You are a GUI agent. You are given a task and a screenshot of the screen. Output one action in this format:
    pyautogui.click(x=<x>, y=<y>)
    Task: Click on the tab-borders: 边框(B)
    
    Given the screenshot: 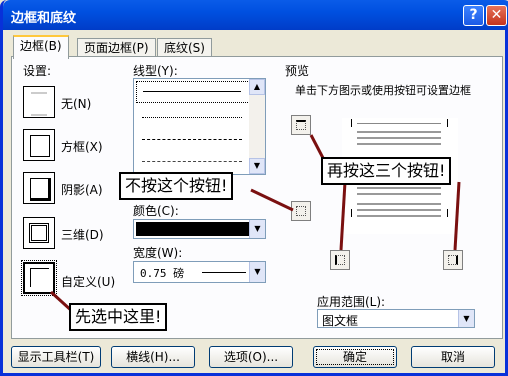 What is the action you would take?
    pyautogui.click(x=41, y=47)
    